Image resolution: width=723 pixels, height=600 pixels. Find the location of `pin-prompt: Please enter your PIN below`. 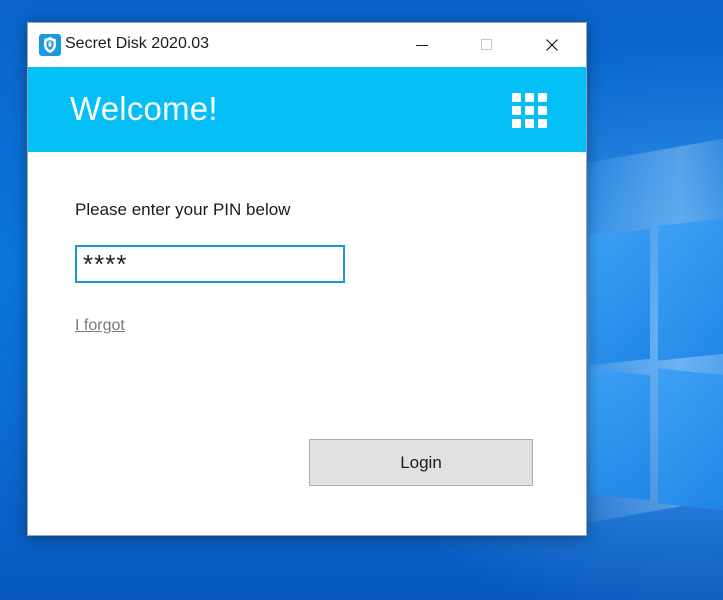

pin-prompt: Please enter your PIN below is located at coordinates (183, 209).